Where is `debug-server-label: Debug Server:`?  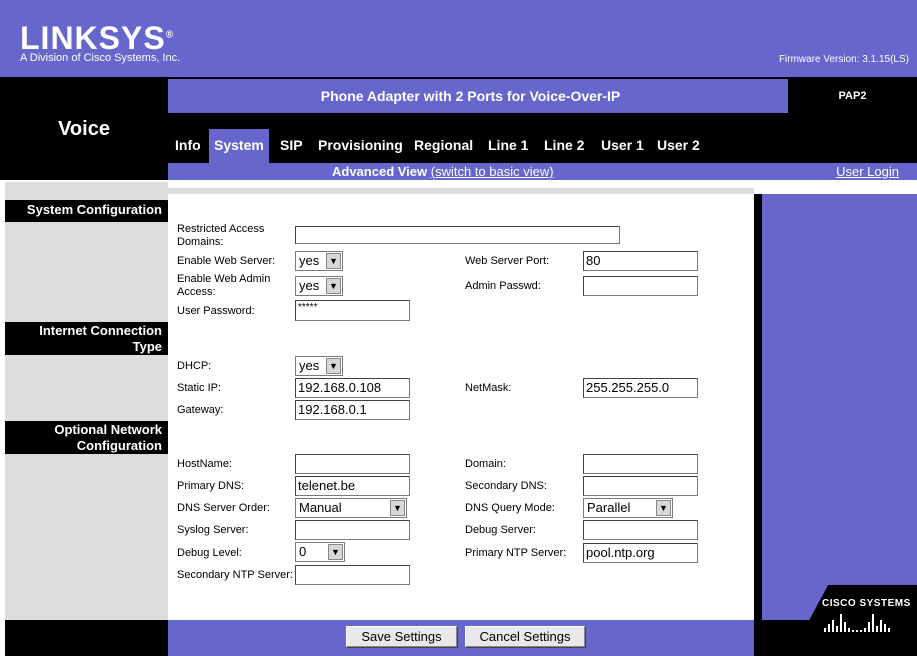
debug-server-label: Debug Server: is located at coordinates (500, 530).